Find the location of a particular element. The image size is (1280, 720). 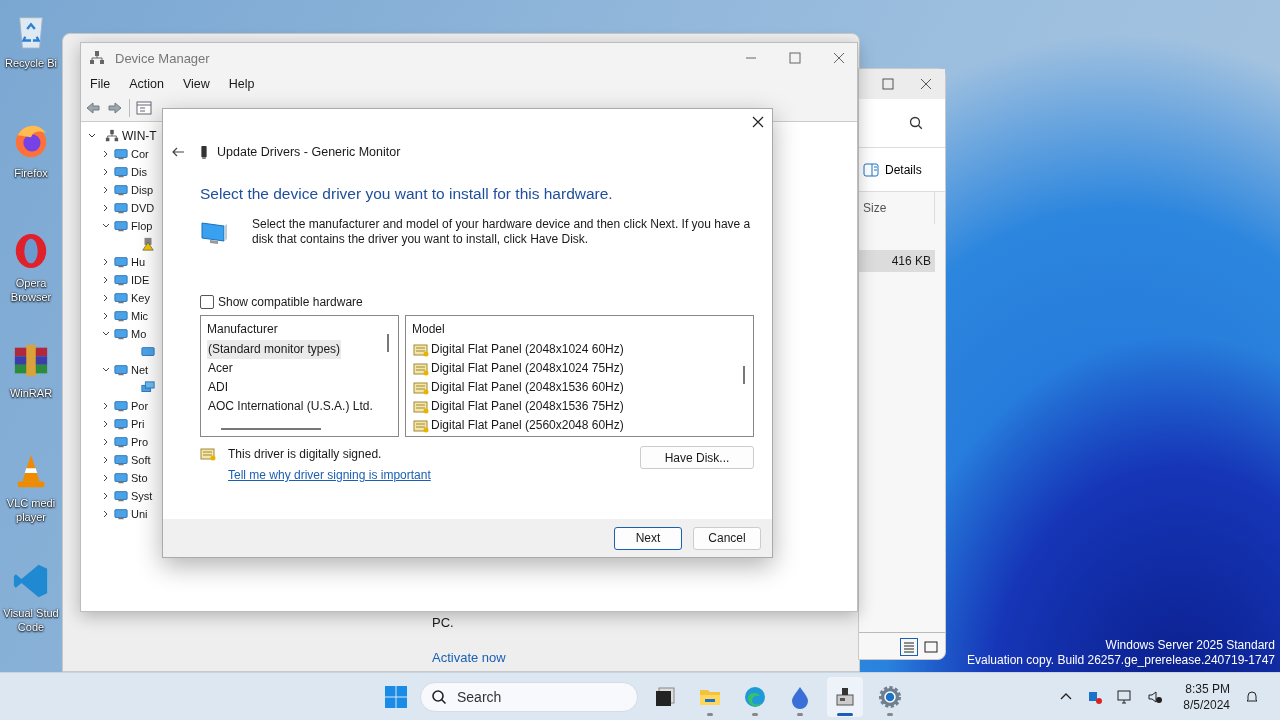

tree-item: IDE is located at coordinates (140, 280).